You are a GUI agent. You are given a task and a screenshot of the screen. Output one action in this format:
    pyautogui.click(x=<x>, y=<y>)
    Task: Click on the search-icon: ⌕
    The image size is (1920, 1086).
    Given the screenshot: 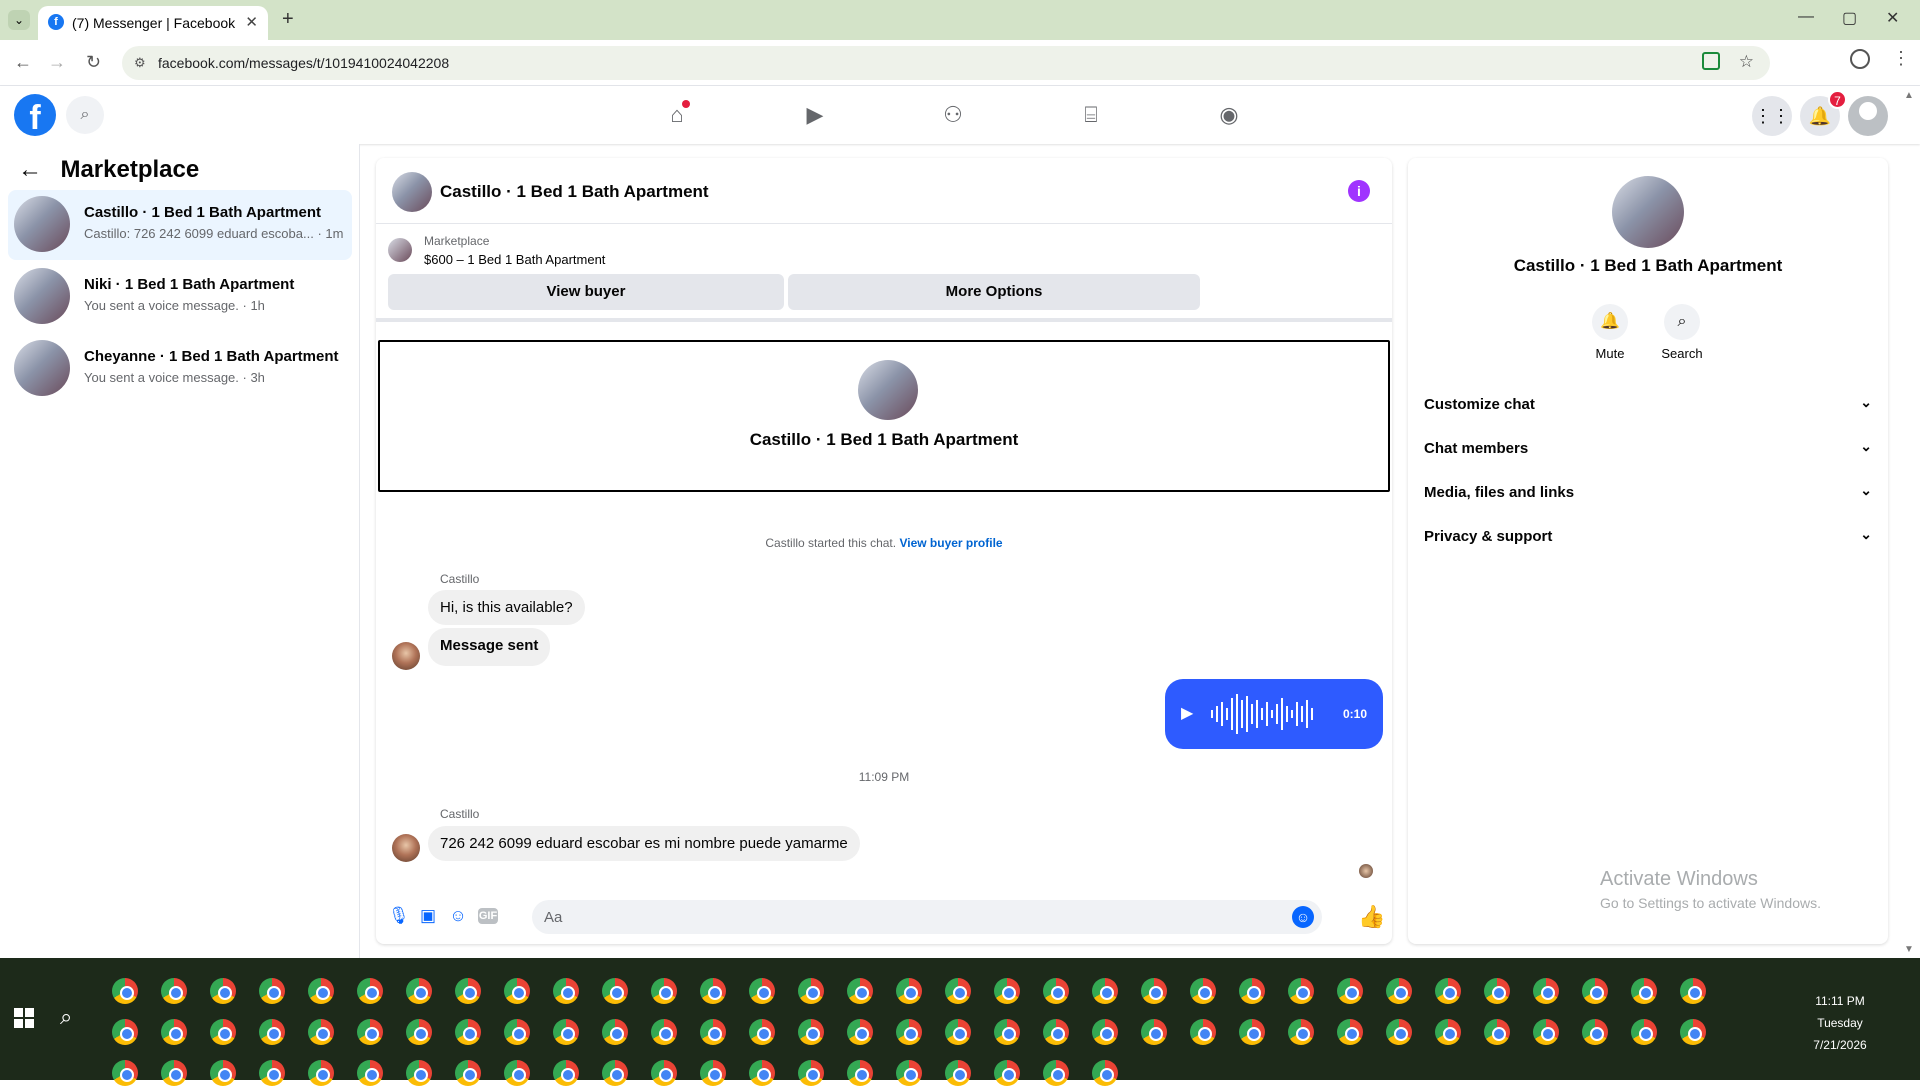 What is the action you would take?
    pyautogui.click(x=85, y=115)
    